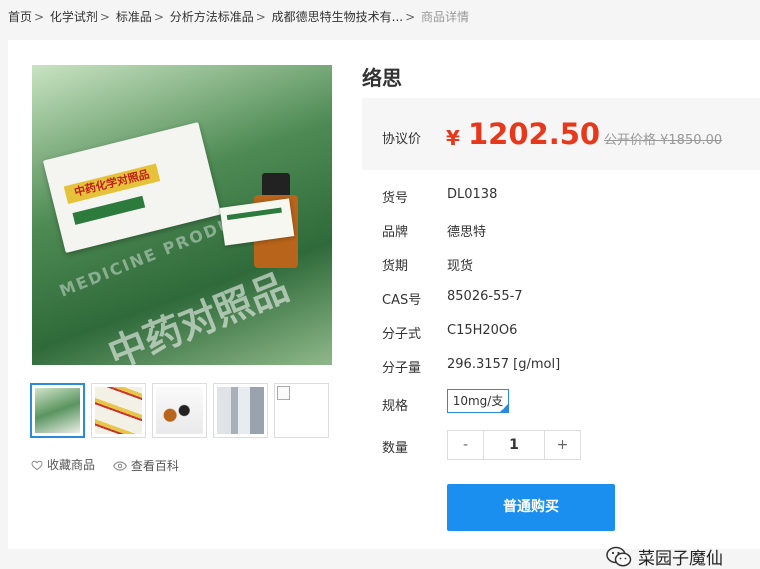 This screenshot has width=760, height=569. Describe the element at coordinates (71, 465) in the screenshot. I see `favorite-label: 收藏商品` at that location.